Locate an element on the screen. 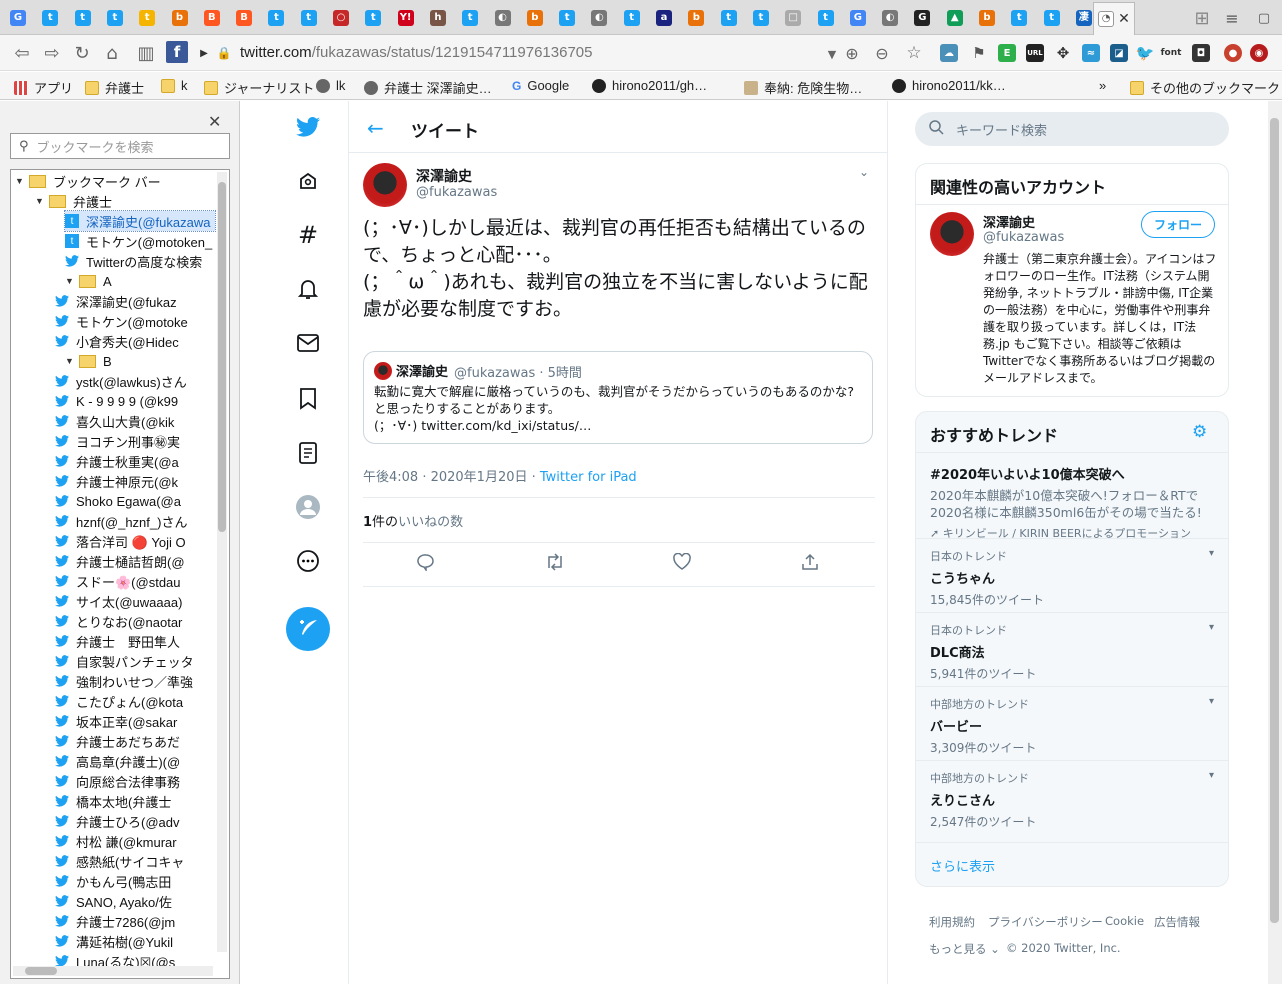  account-handle: @fukazawas is located at coordinates (1023, 237).